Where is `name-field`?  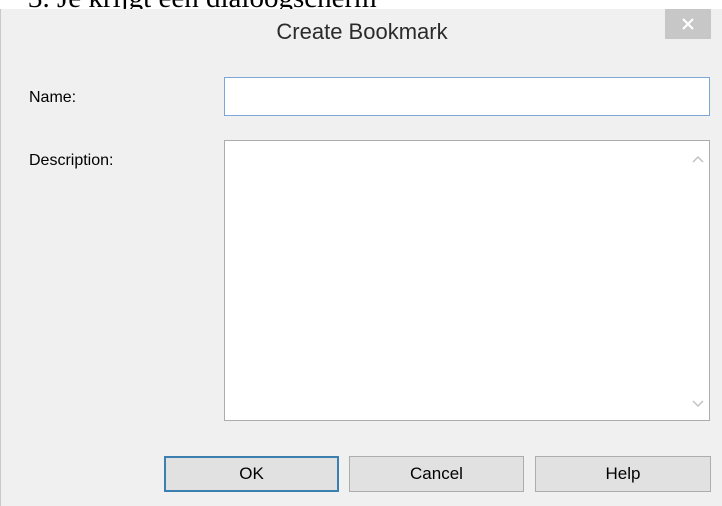 name-field is located at coordinates (467, 96).